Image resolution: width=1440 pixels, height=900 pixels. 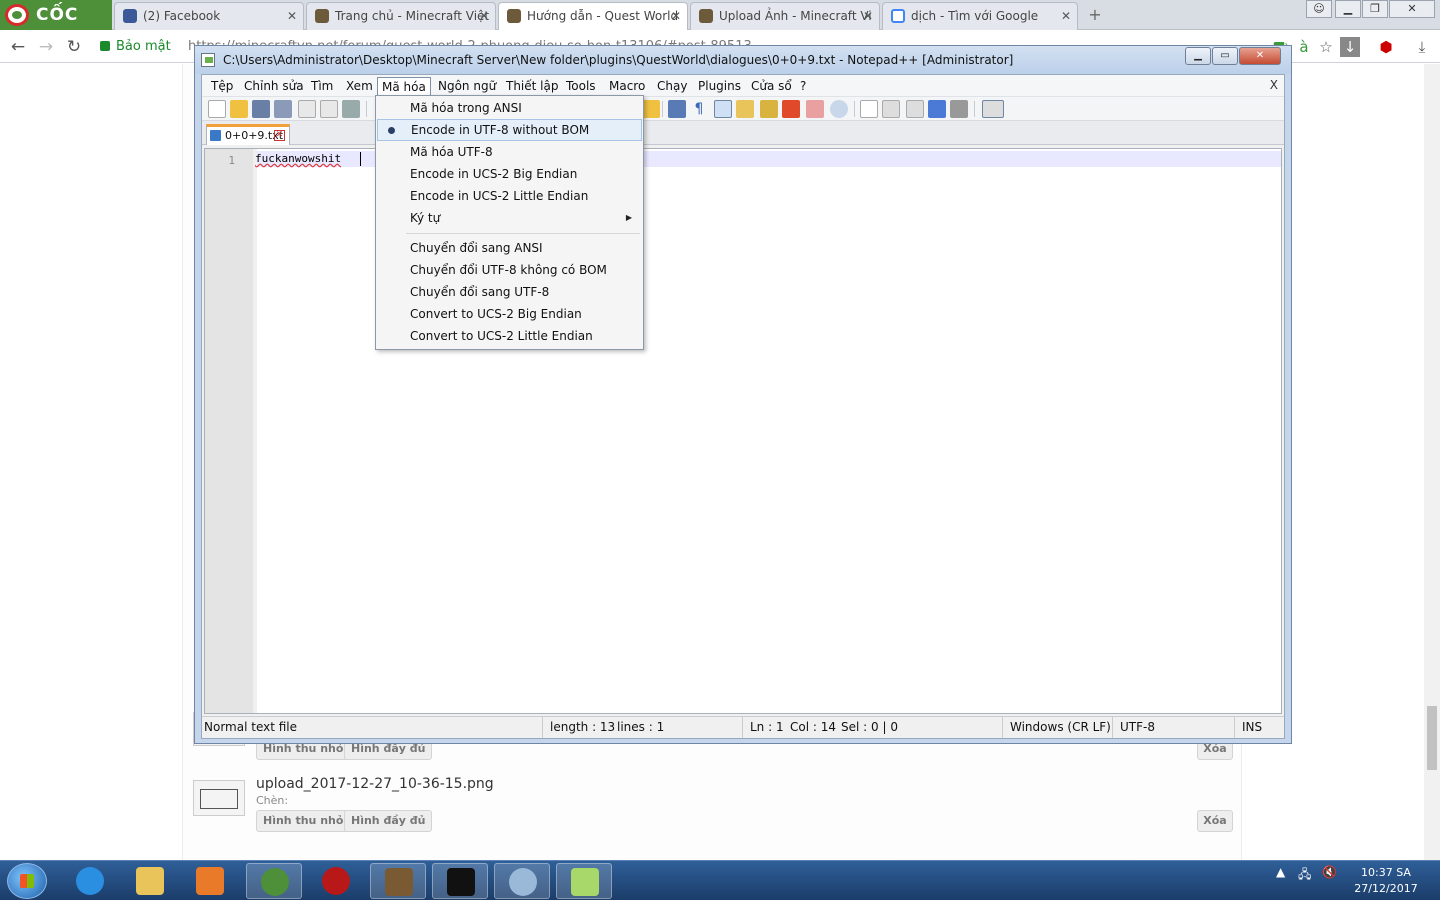 I want to click on npp-minimize-button: ▁, so click(x=1198, y=56).